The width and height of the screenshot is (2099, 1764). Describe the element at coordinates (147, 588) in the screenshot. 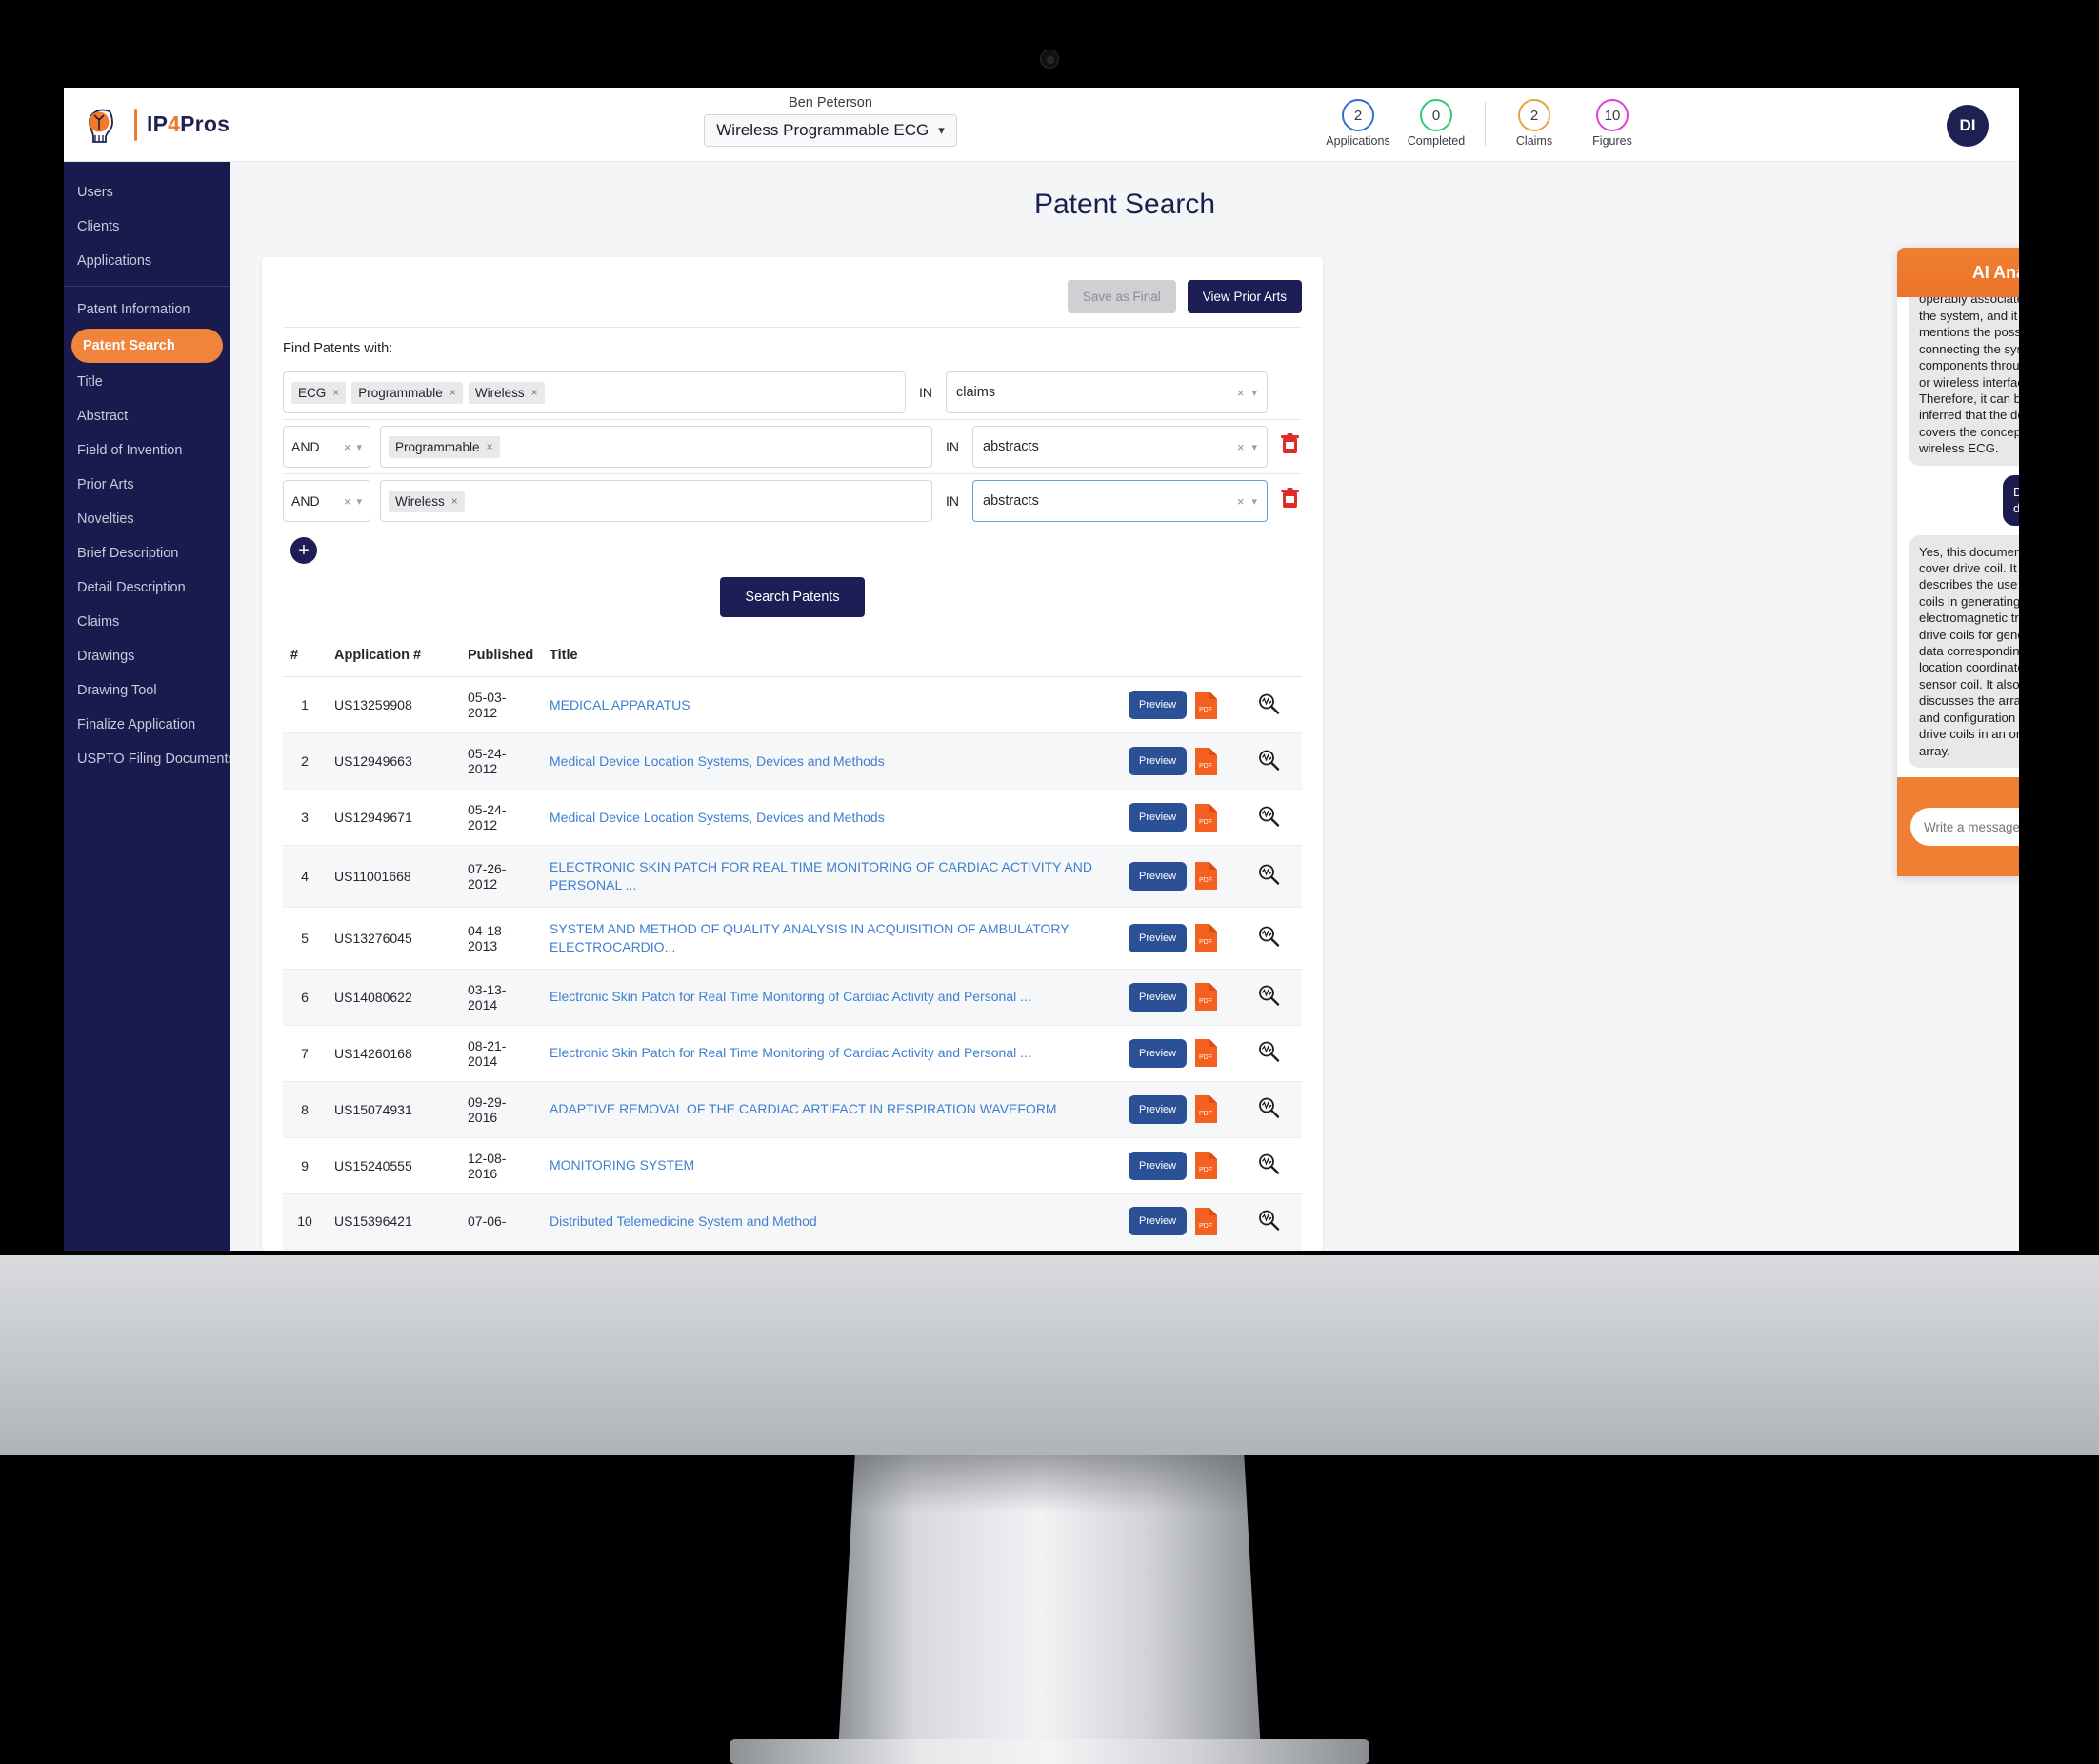

I see `sidebar-item-detail-description: Detail Description` at that location.